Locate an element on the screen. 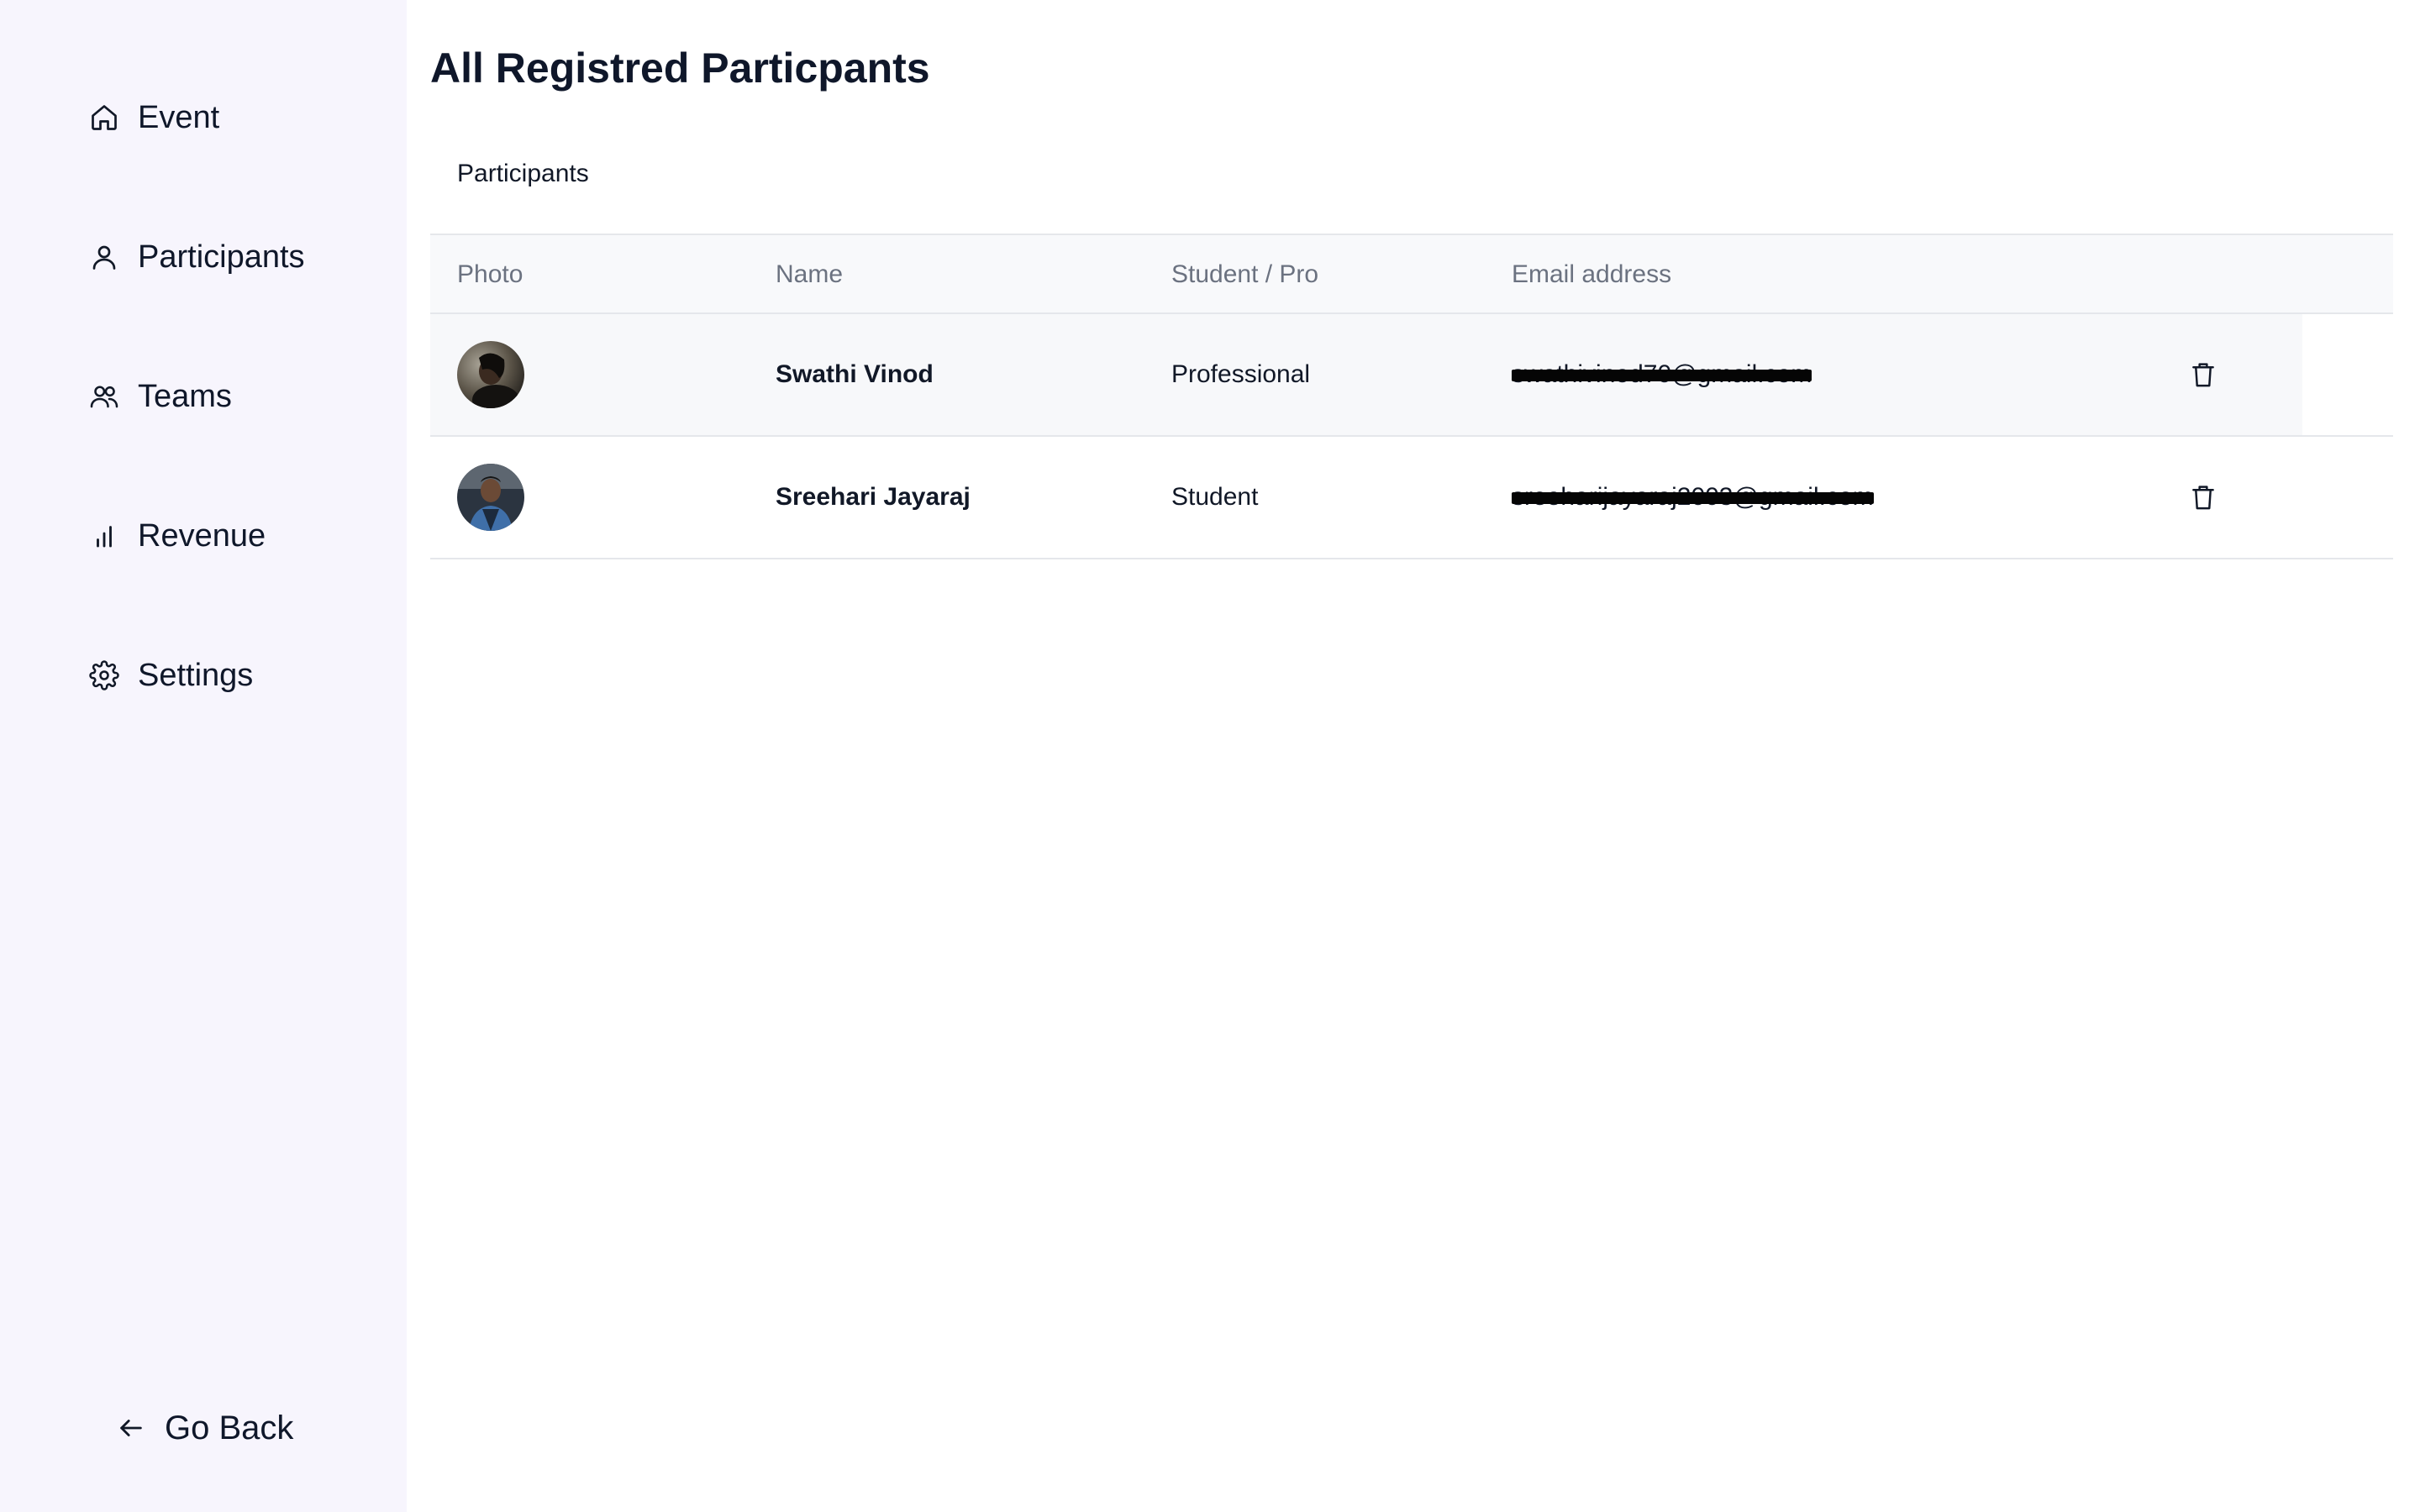  go-back-label: Go Back is located at coordinates (229, 1427).